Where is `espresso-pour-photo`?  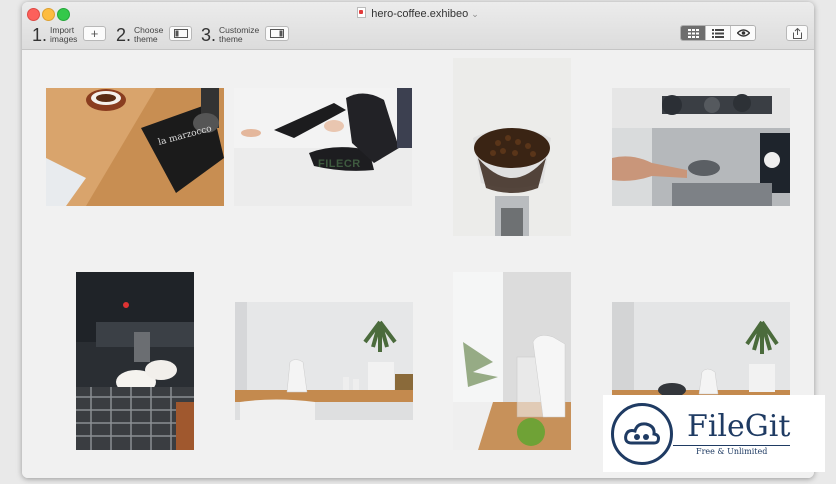
espresso-pour-photo is located at coordinates (135, 361).